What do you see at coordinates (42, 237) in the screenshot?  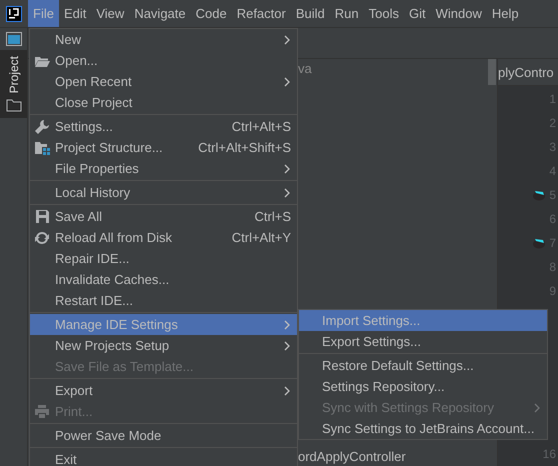 I see `reload-icon` at bounding box center [42, 237].